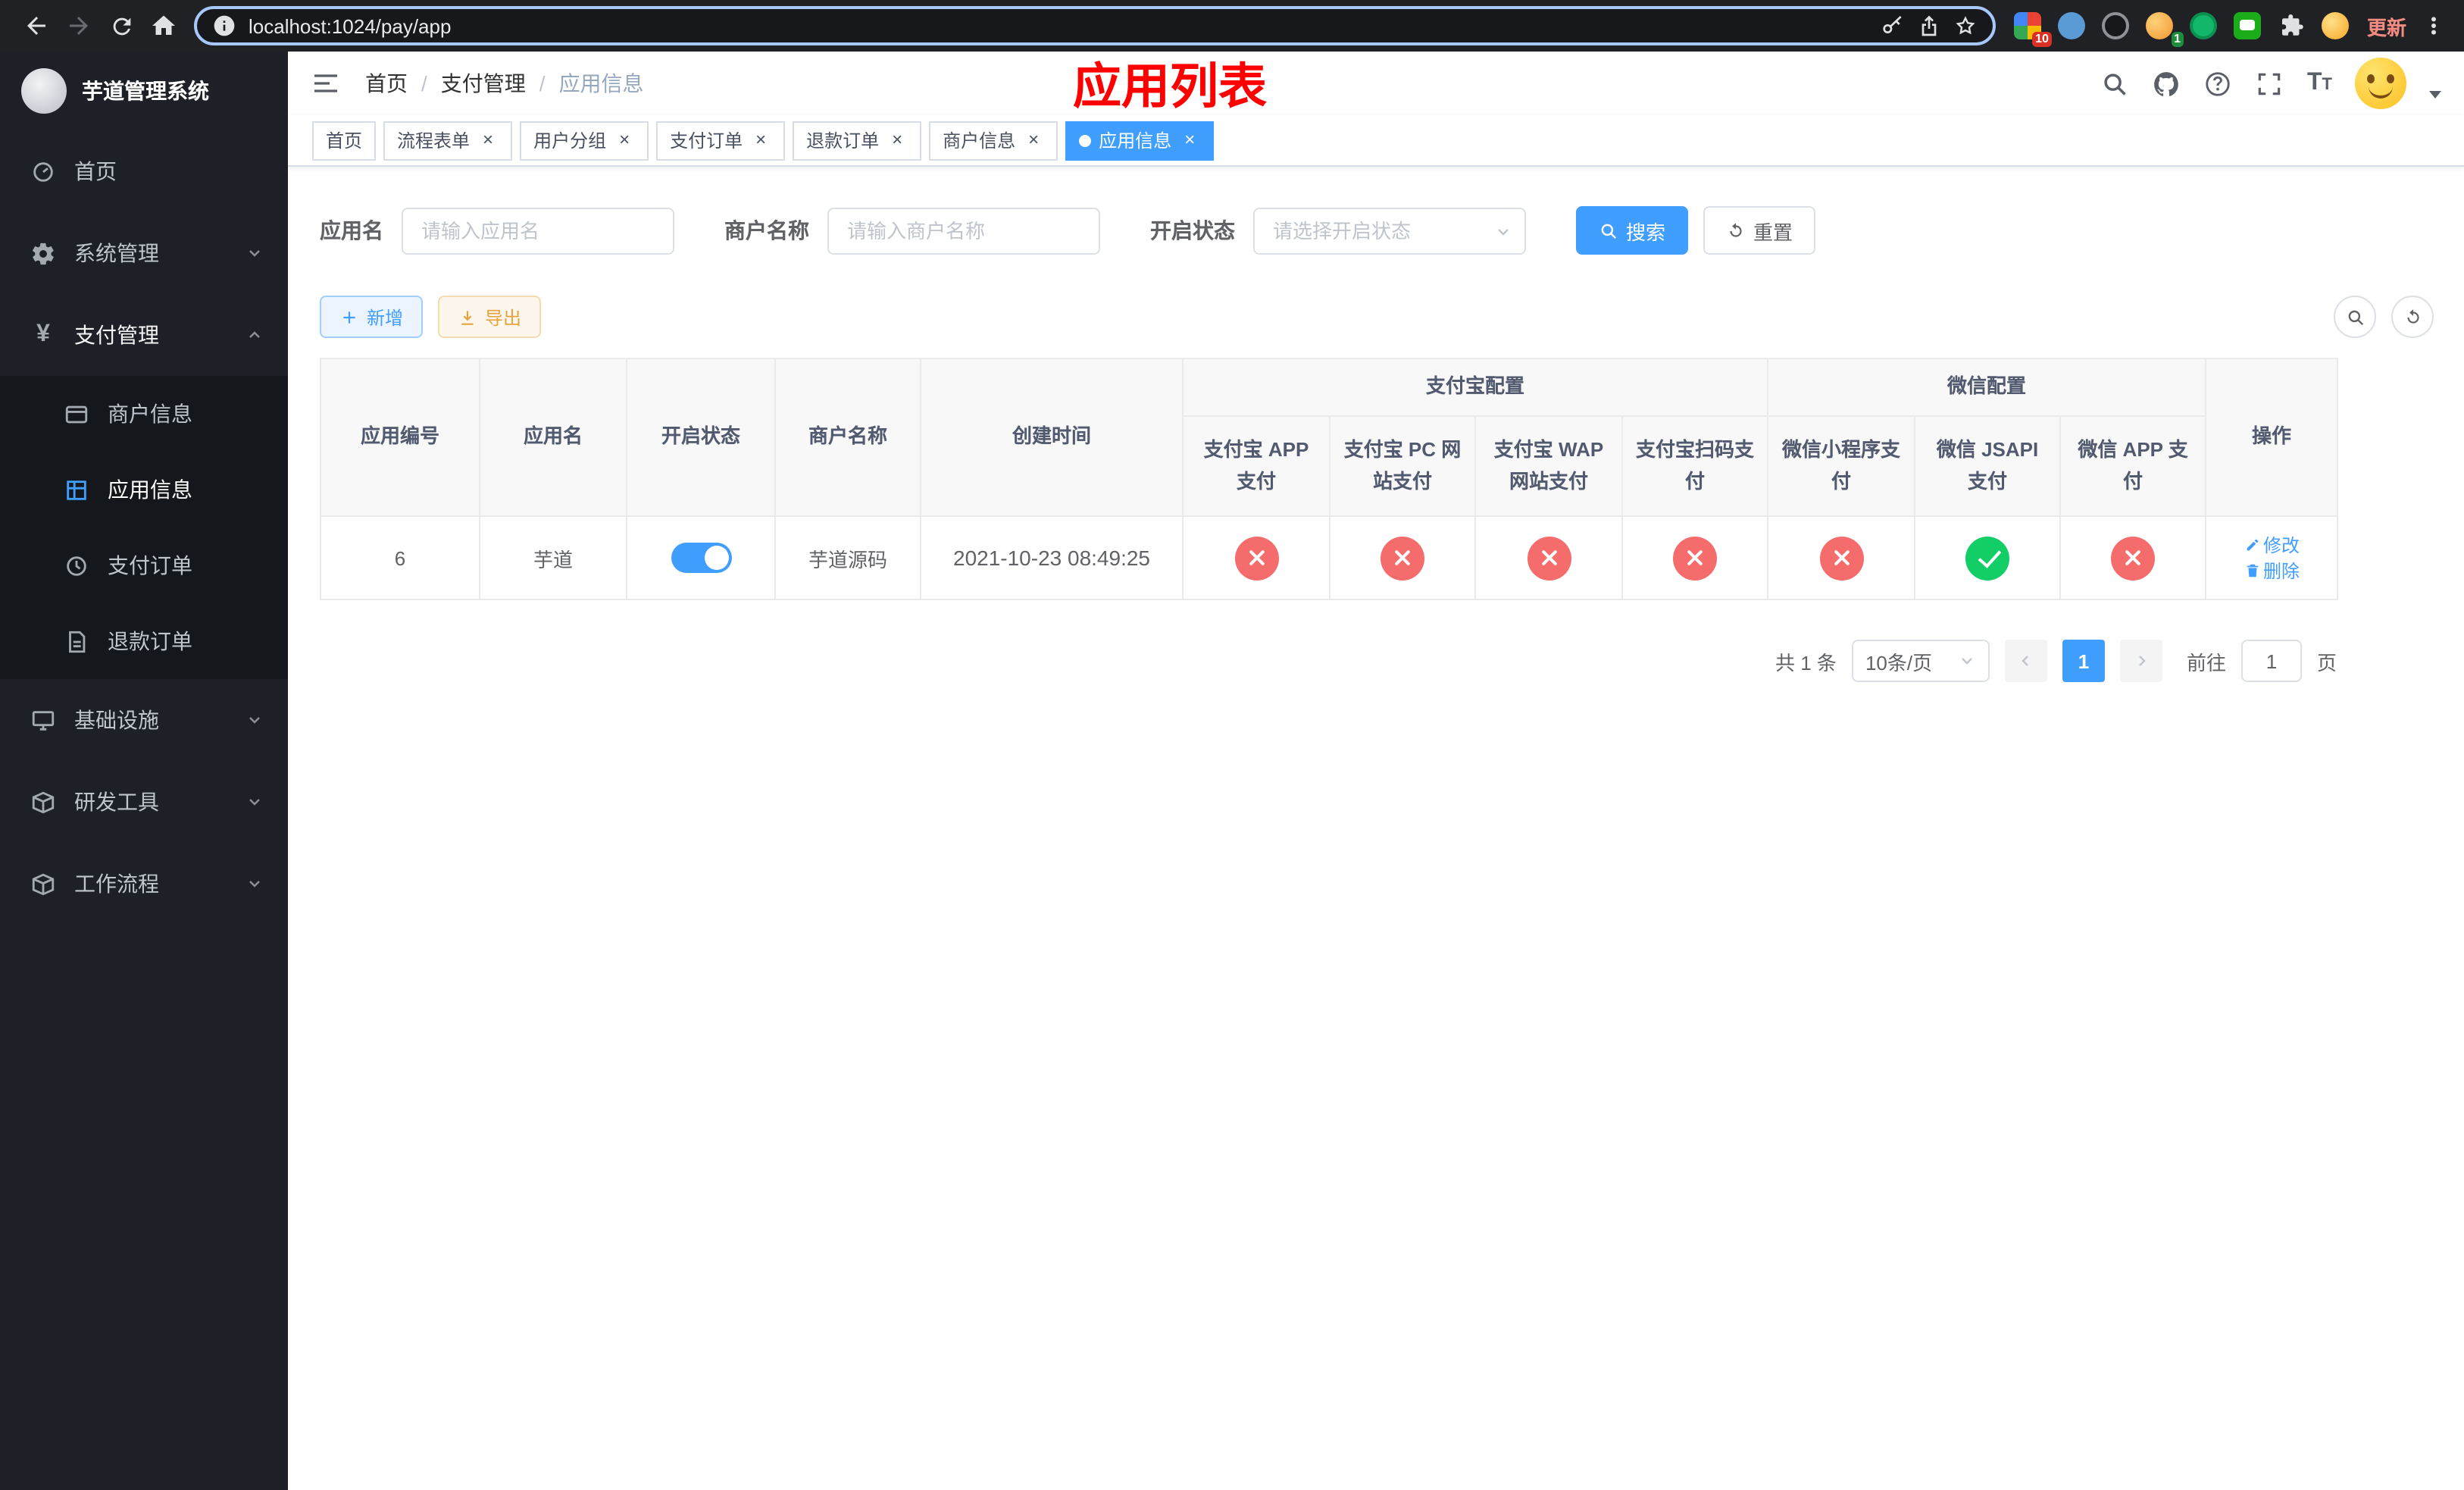 The height and width of the screenshot is (1490, 2464). What do you see at coordinates (144, 171) in the screenshot?
I see `sidebar-item-home: 首页` at bounding box center [144, 171].